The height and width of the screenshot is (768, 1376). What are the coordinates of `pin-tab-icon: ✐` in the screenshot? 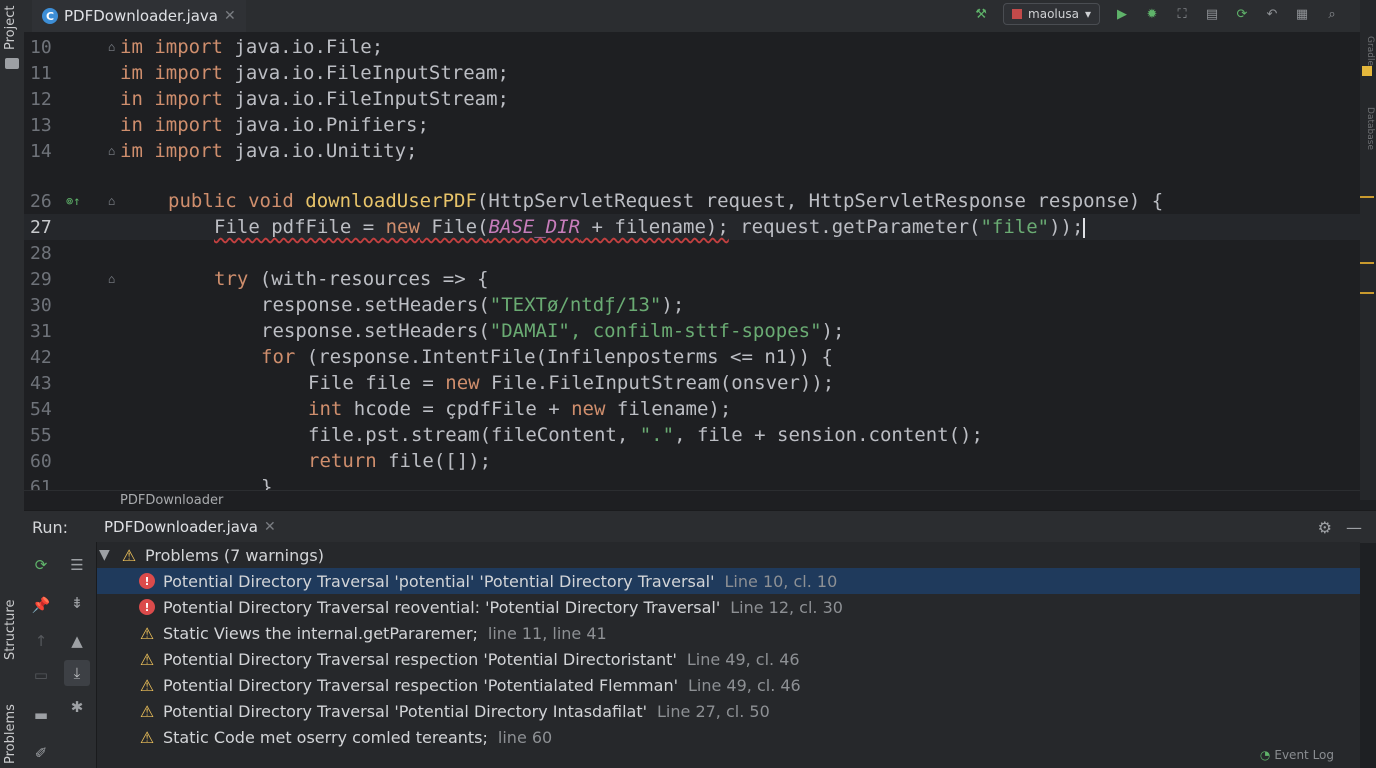 It's located at (41, 753).